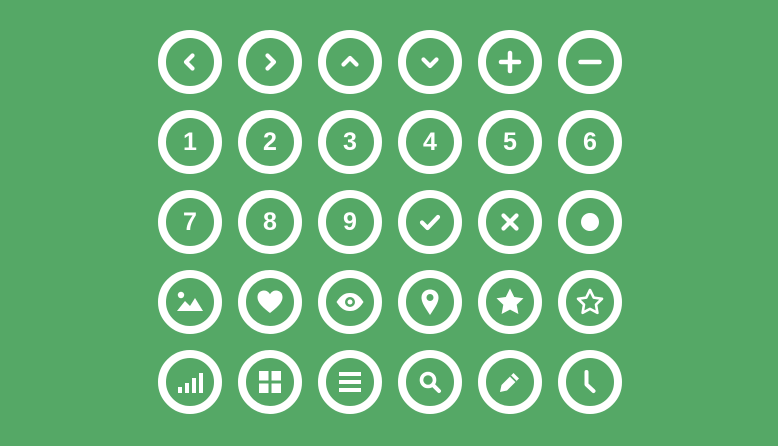 The image size is (778, 446). I want to click on search-icon, so click(430, 382).